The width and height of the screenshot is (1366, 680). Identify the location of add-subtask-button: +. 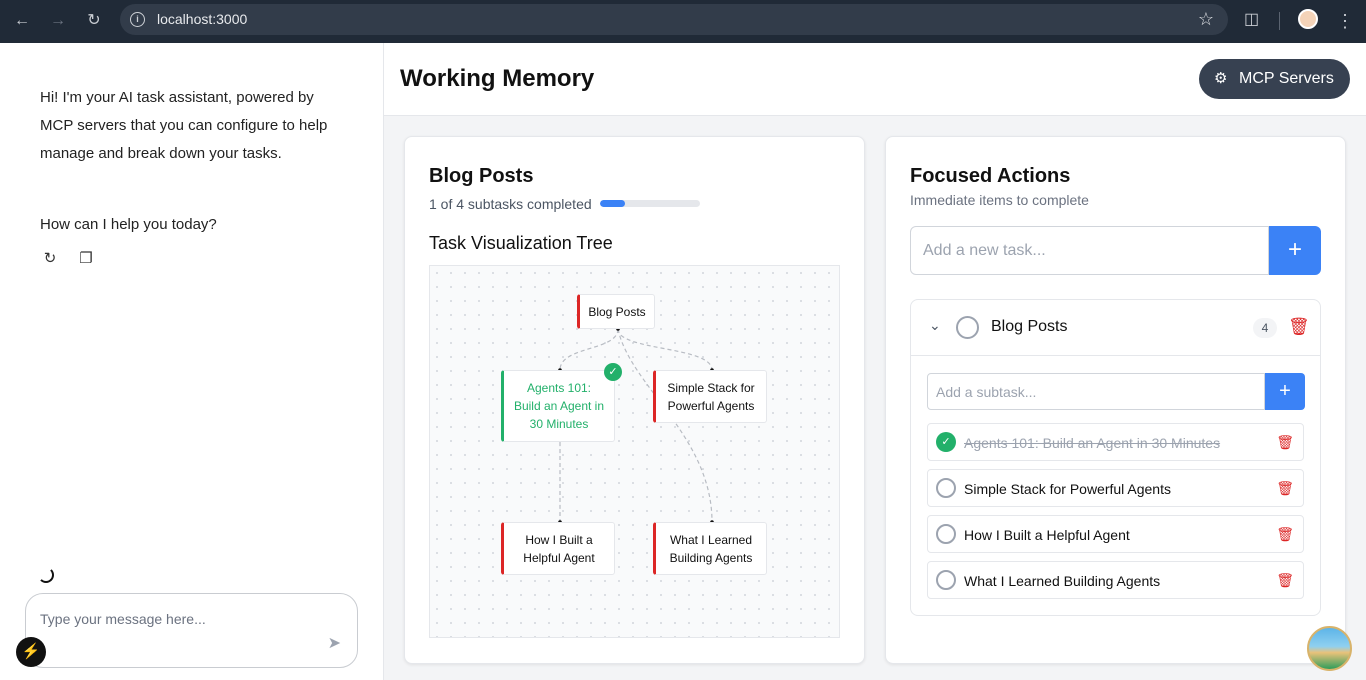
(1285, 391).